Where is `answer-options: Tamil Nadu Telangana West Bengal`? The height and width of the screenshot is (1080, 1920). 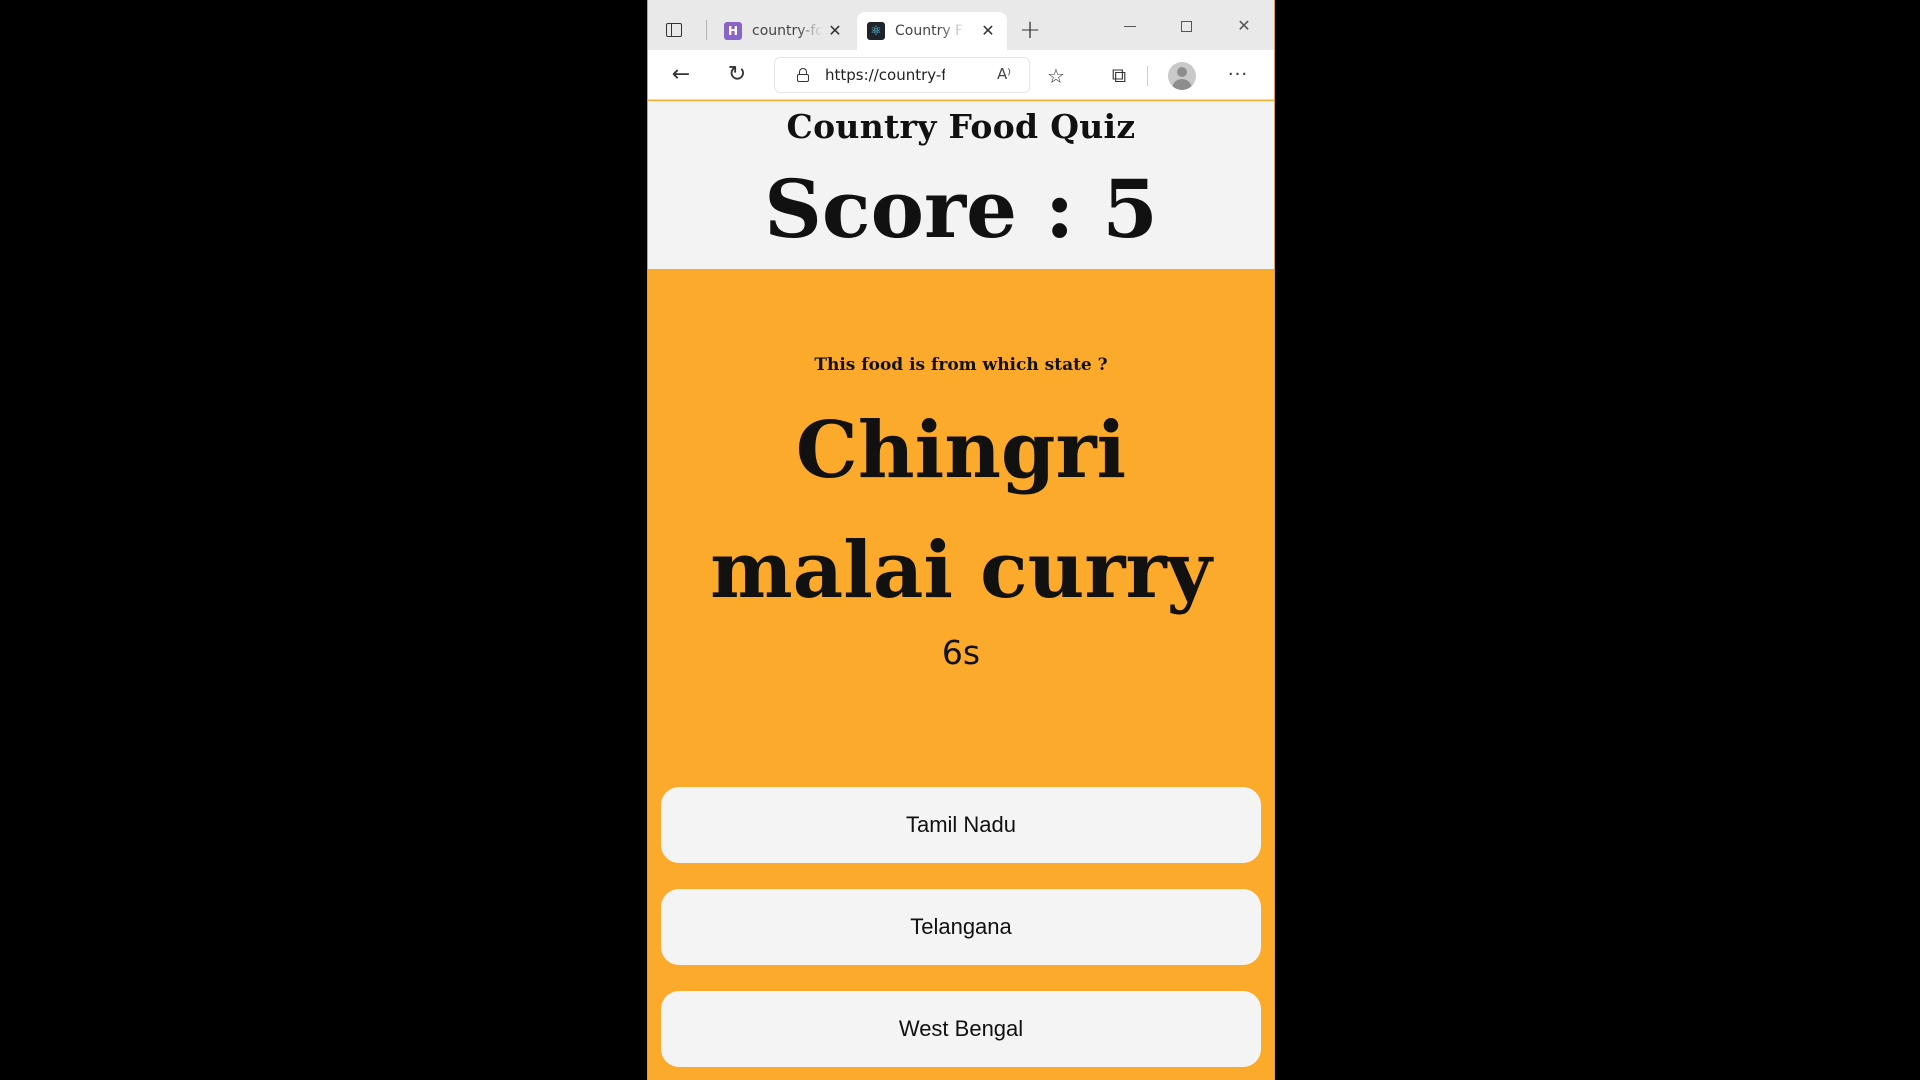 answer-options: Tamil Nadu Telangana West Bengal is located at coordinates (961, 933).